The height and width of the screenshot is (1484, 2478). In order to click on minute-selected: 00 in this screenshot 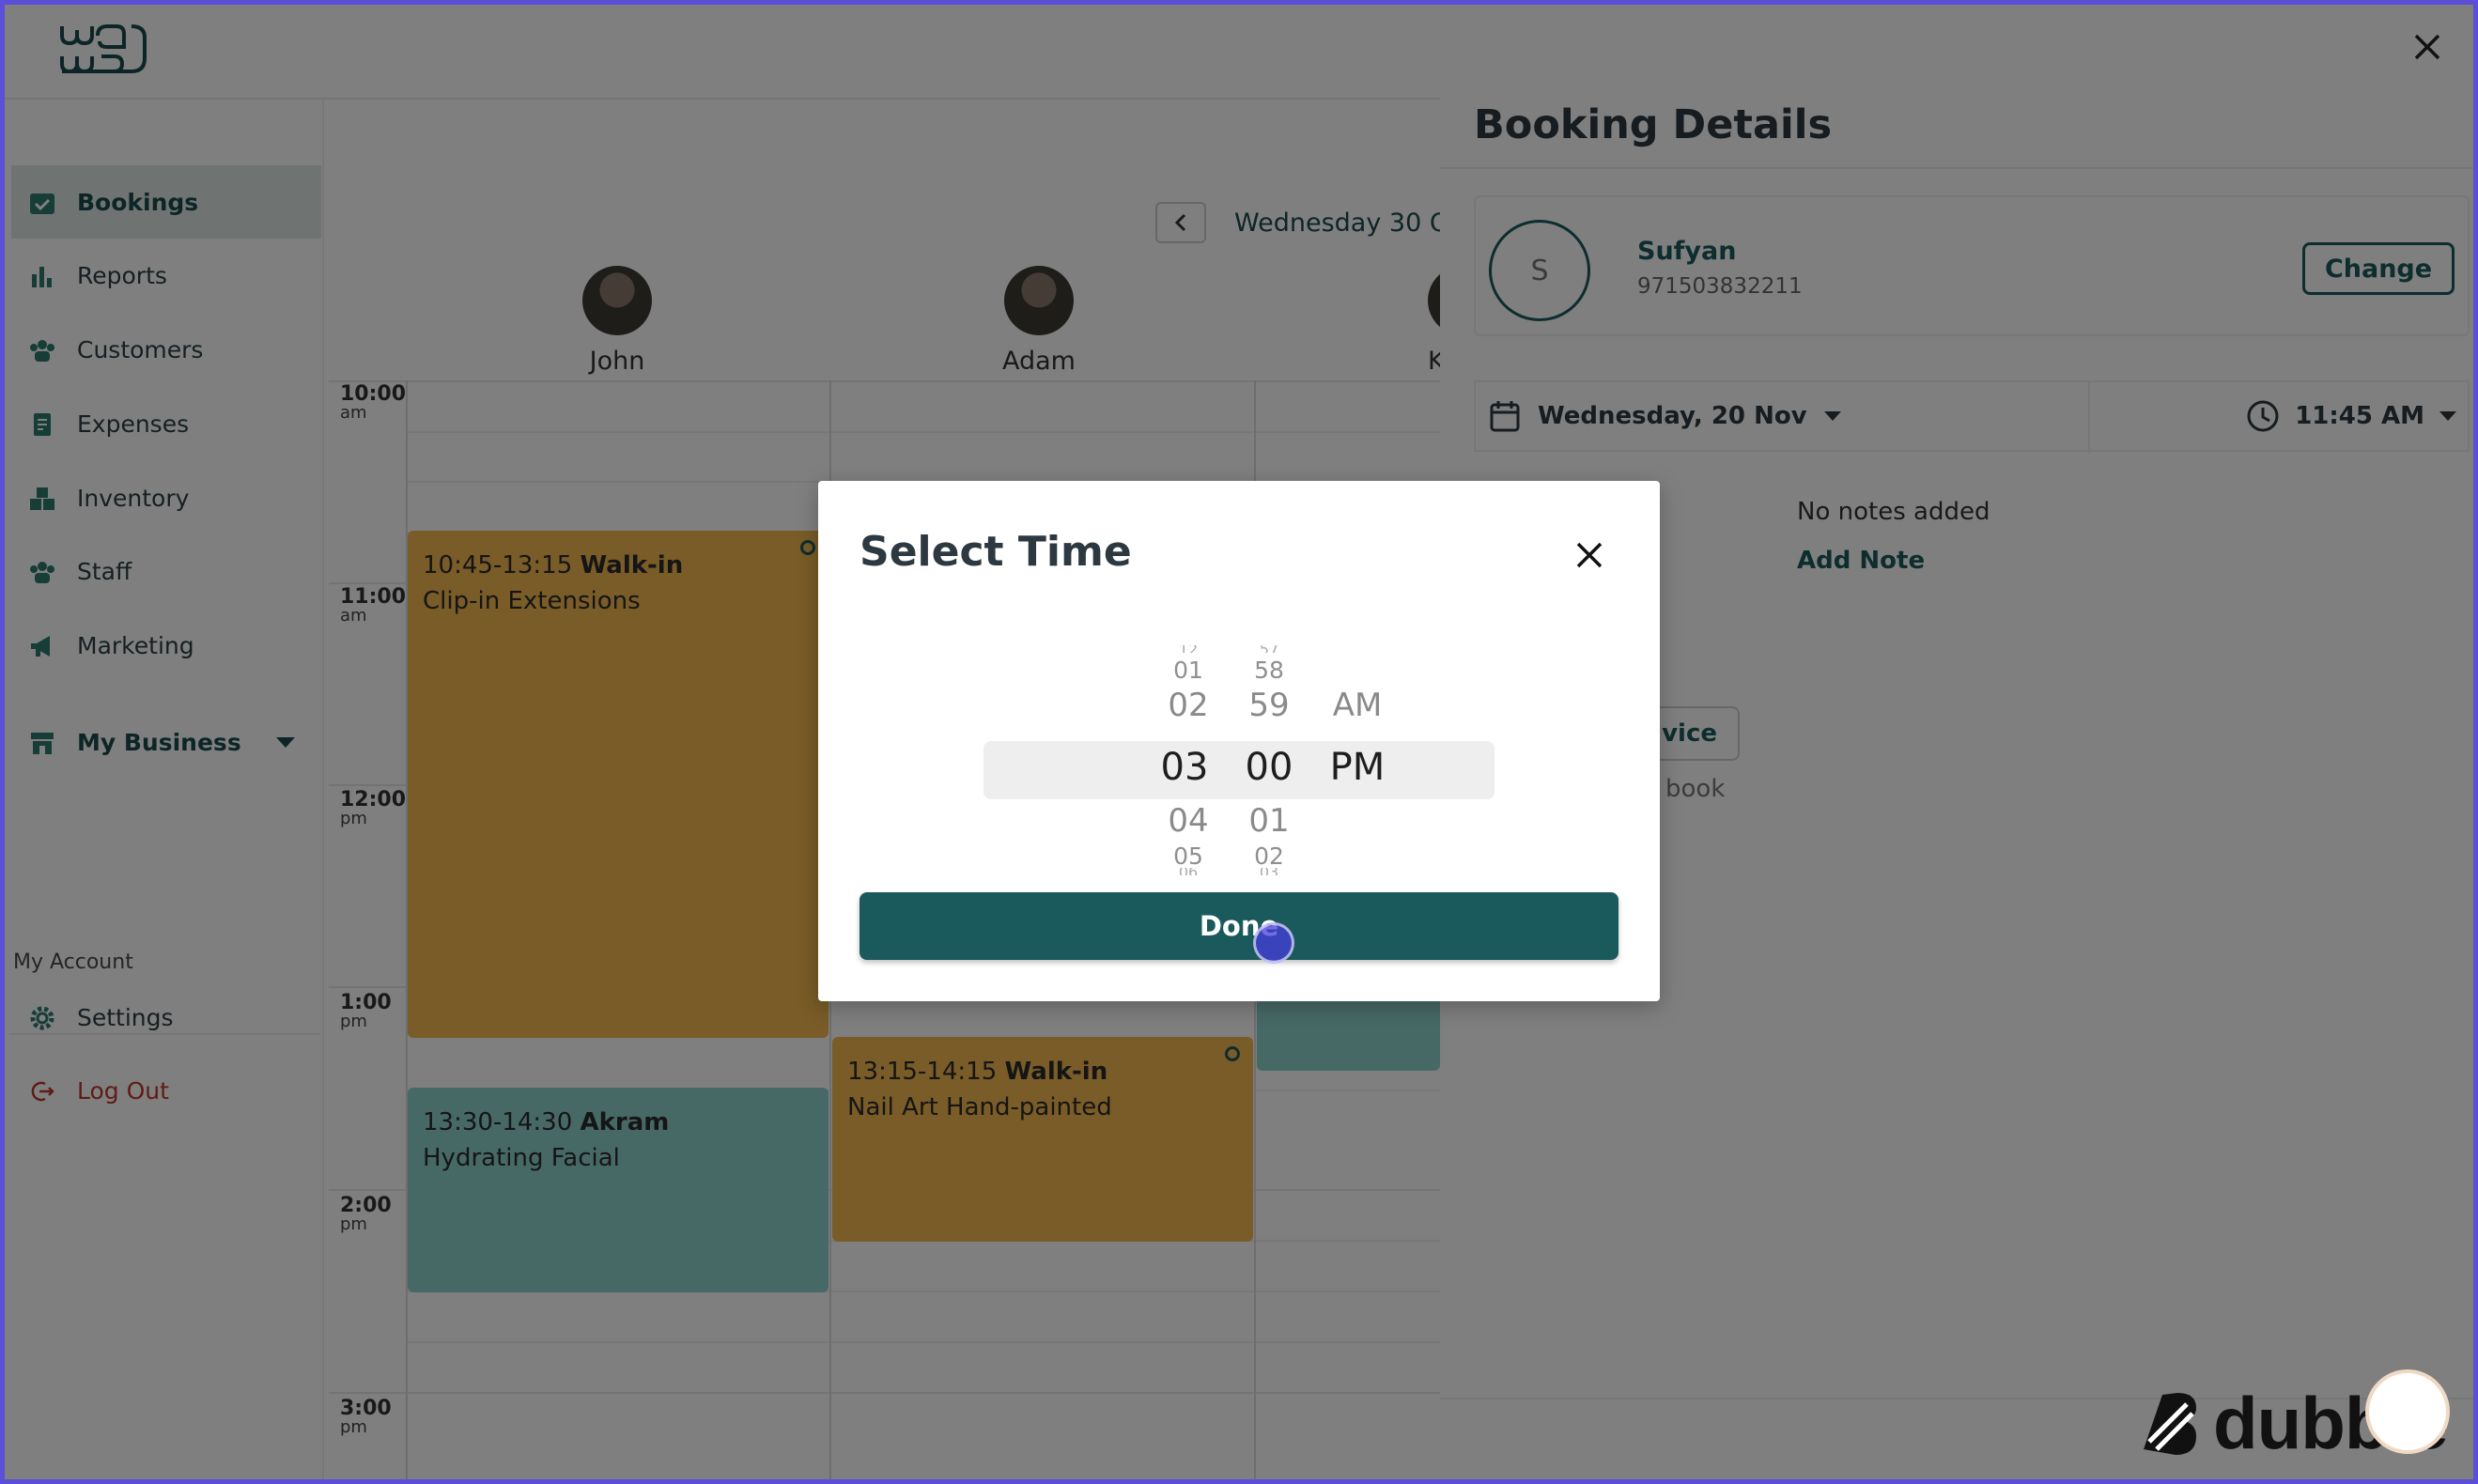, I will do `click(1269, 767)`.